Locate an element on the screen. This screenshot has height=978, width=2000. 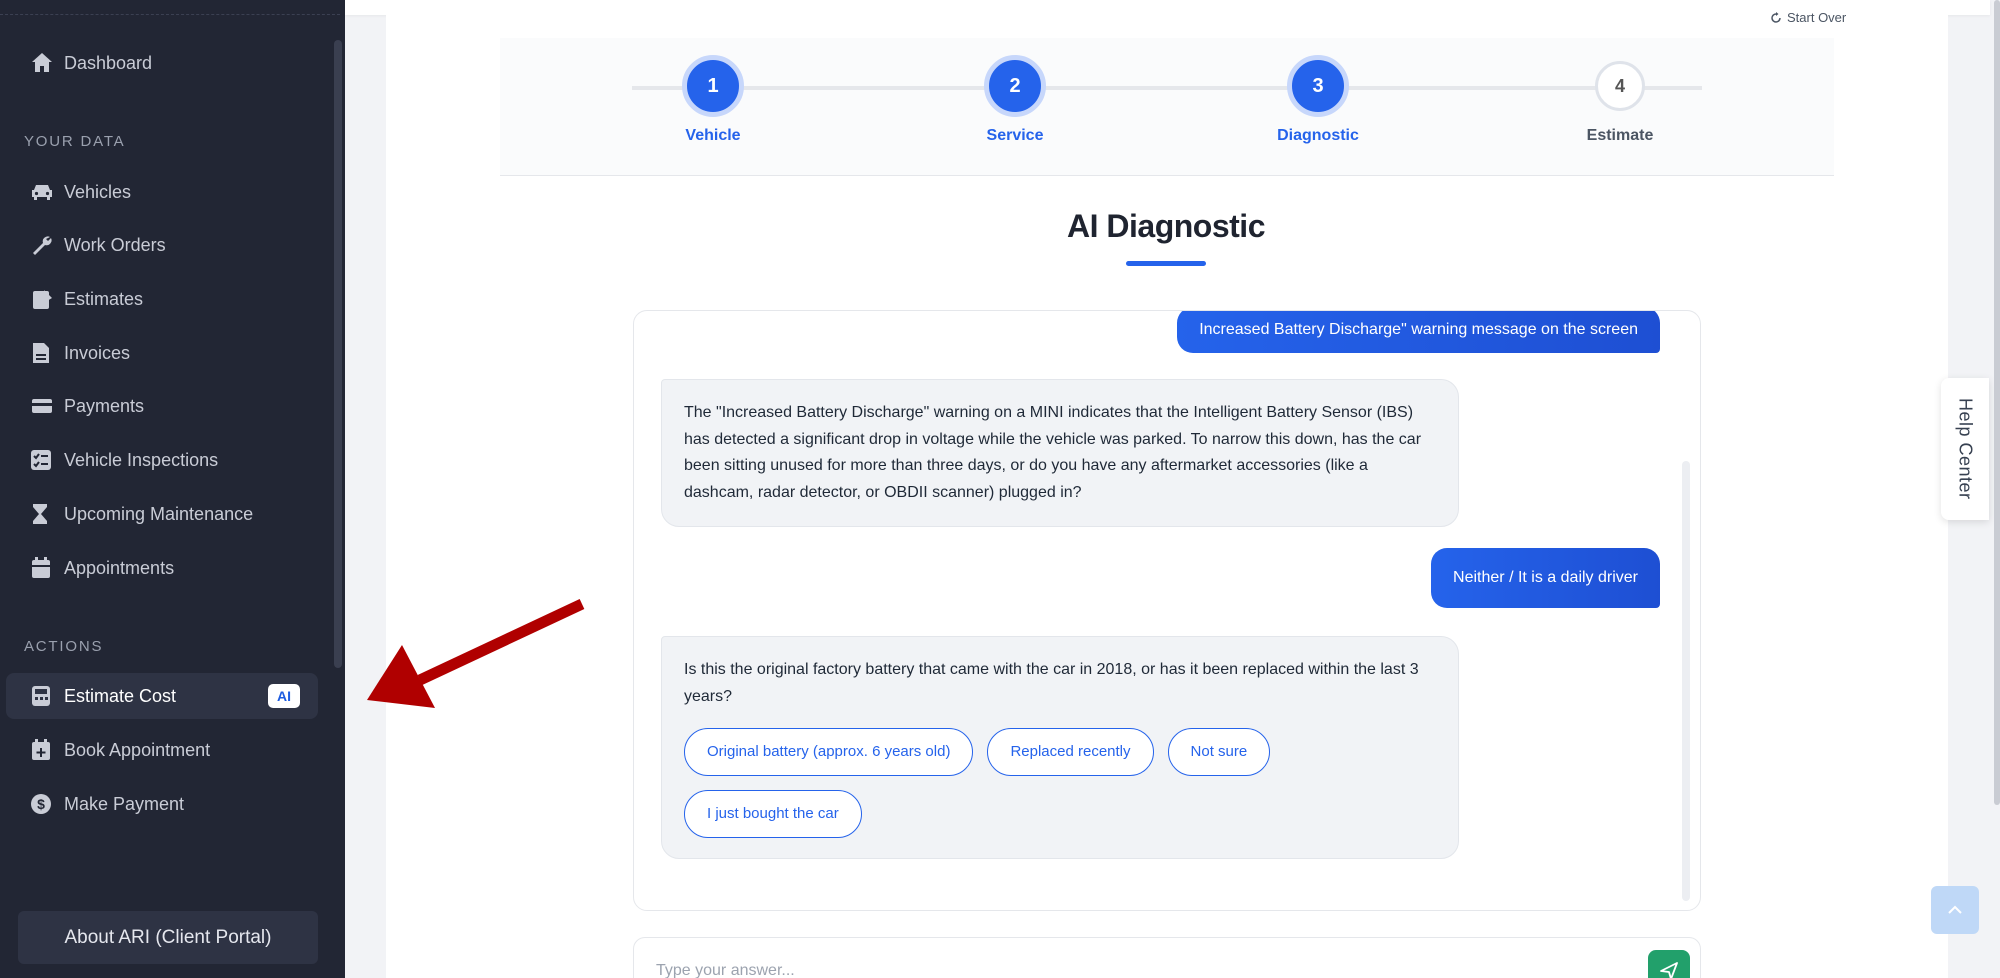
calendar-icon is located at coordinates (47, 568).